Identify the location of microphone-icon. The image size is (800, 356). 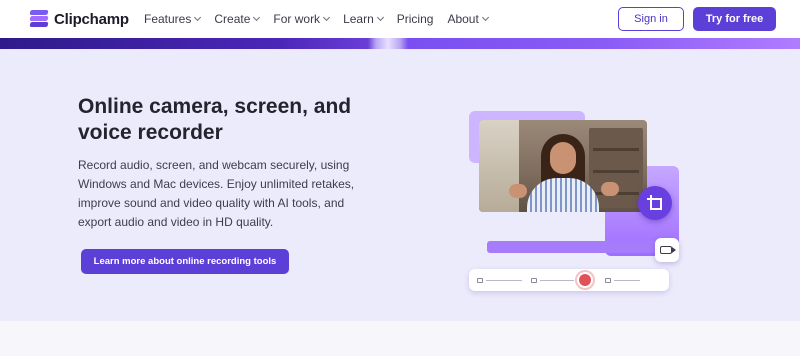
(534, 280).